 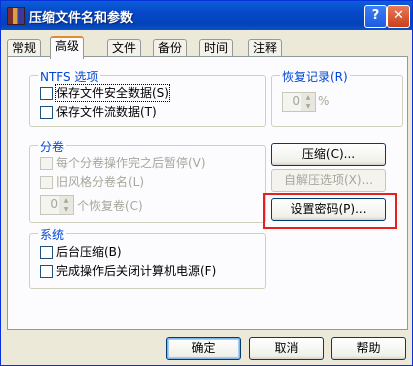 What do you see at coordinates (375, 16) in the screenshot?
I see `help-title-button: ?` at bounding box center [375, 16].